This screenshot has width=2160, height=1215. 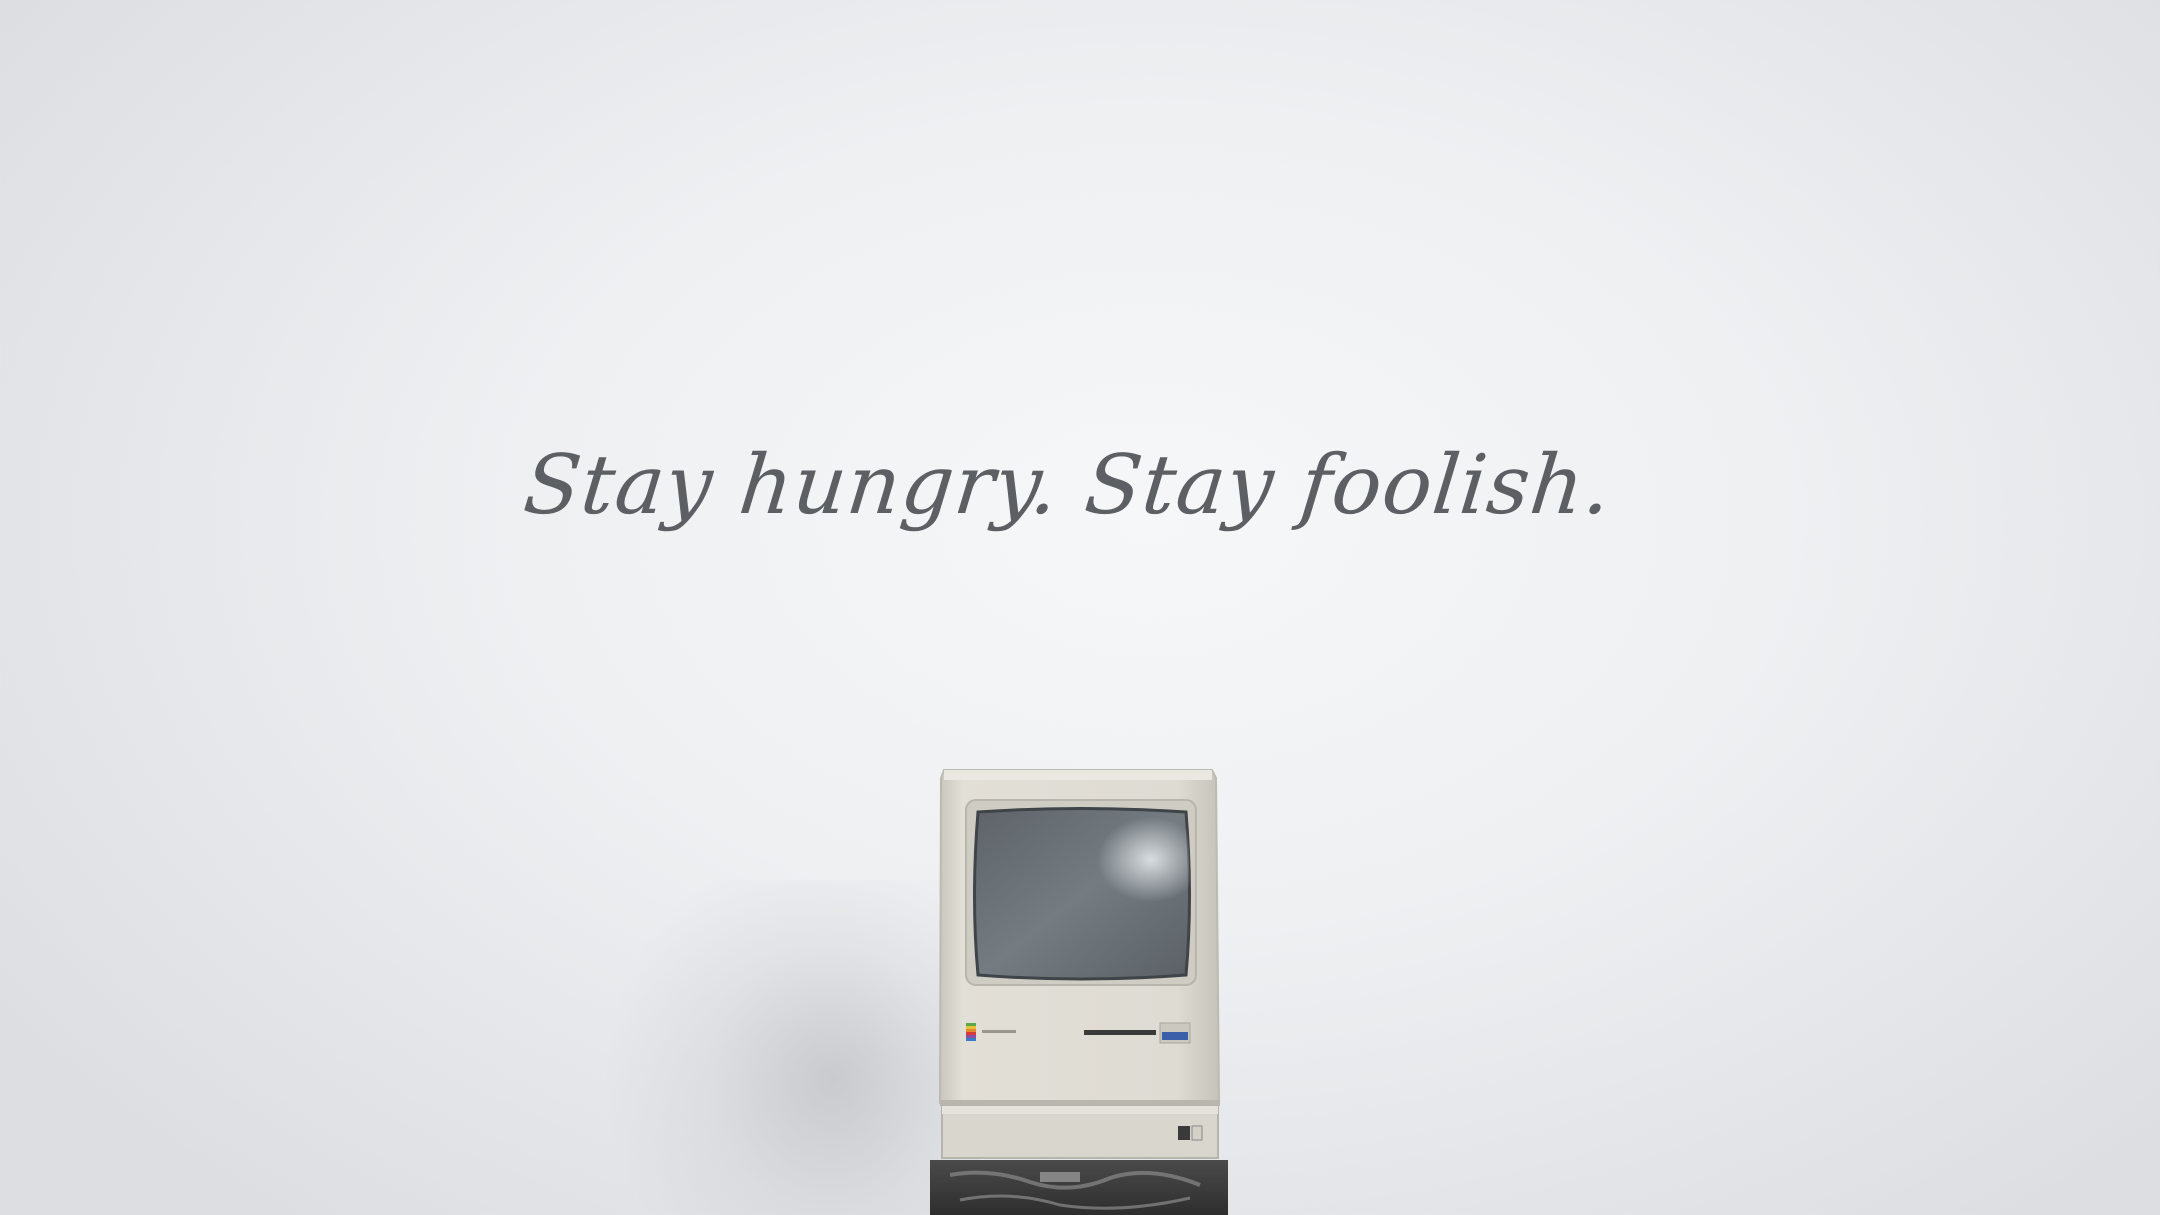 What do you see at coordinates (1079, 937) in the screenshot?
I see `computer-case` at bounding box center [1079, 937].